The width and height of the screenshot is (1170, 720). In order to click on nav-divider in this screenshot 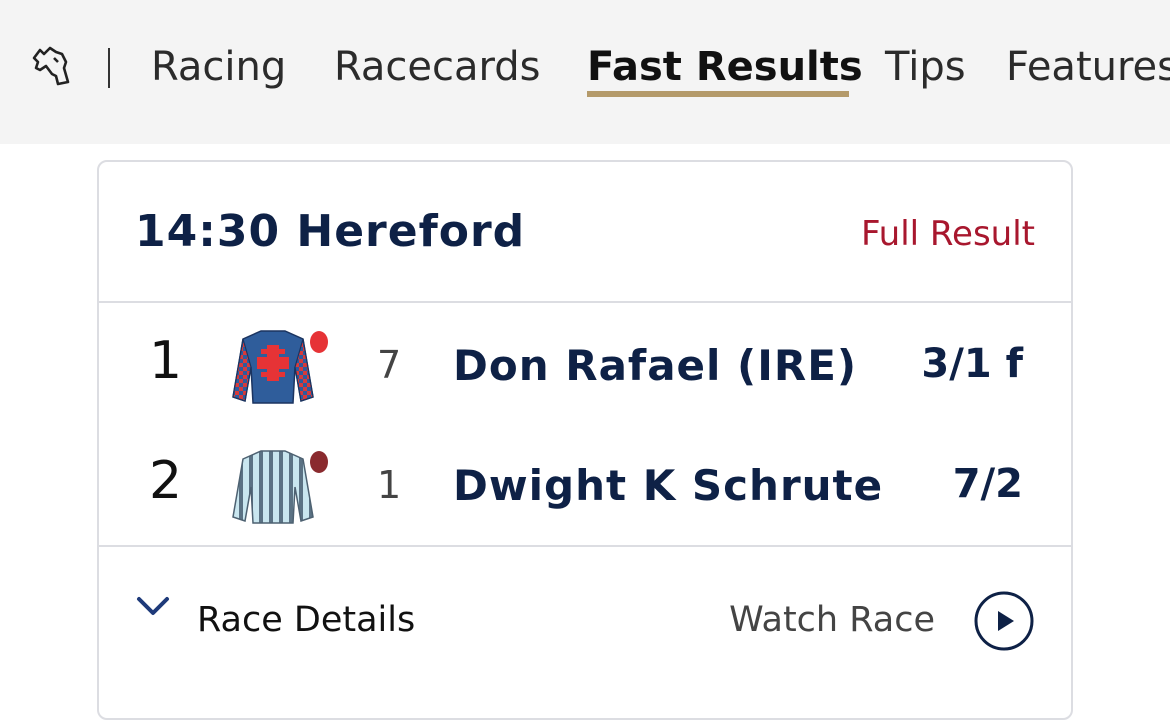, I will do `click(109, 68)`.